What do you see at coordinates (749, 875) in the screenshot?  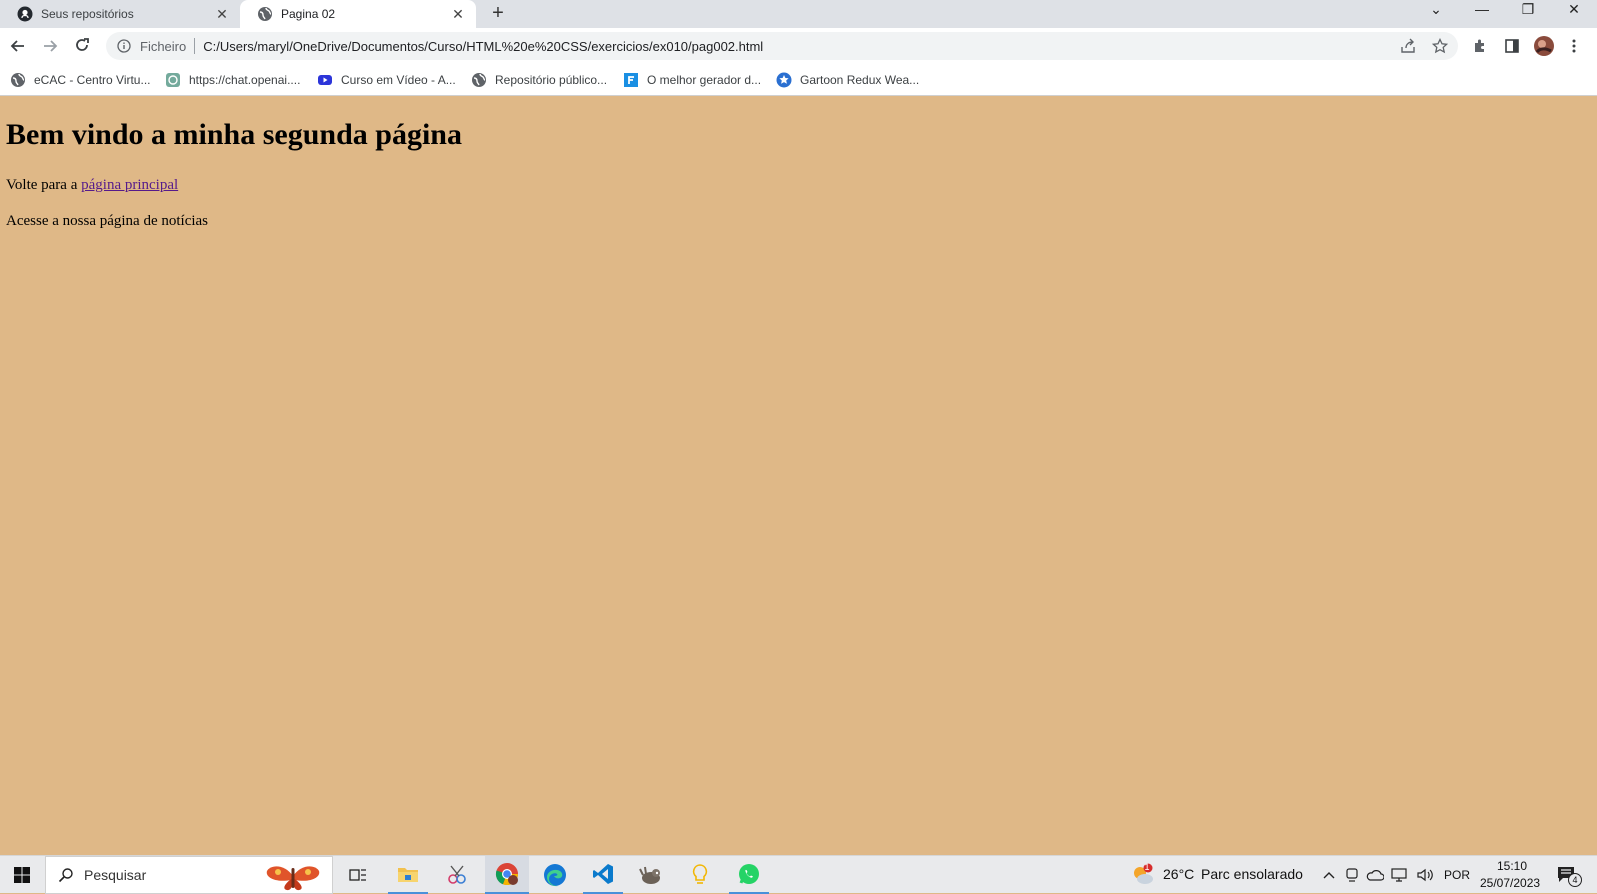 I see `whatsapp-icon` at bounding box center [749, 875].